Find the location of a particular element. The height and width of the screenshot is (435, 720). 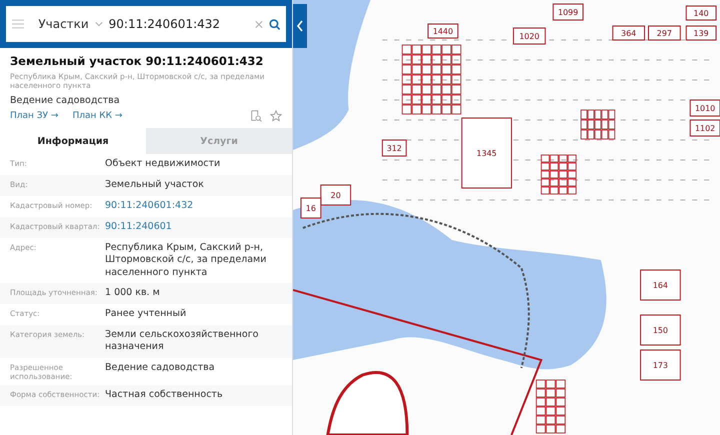

parcel: 150 is located at coordinates (660, 330).